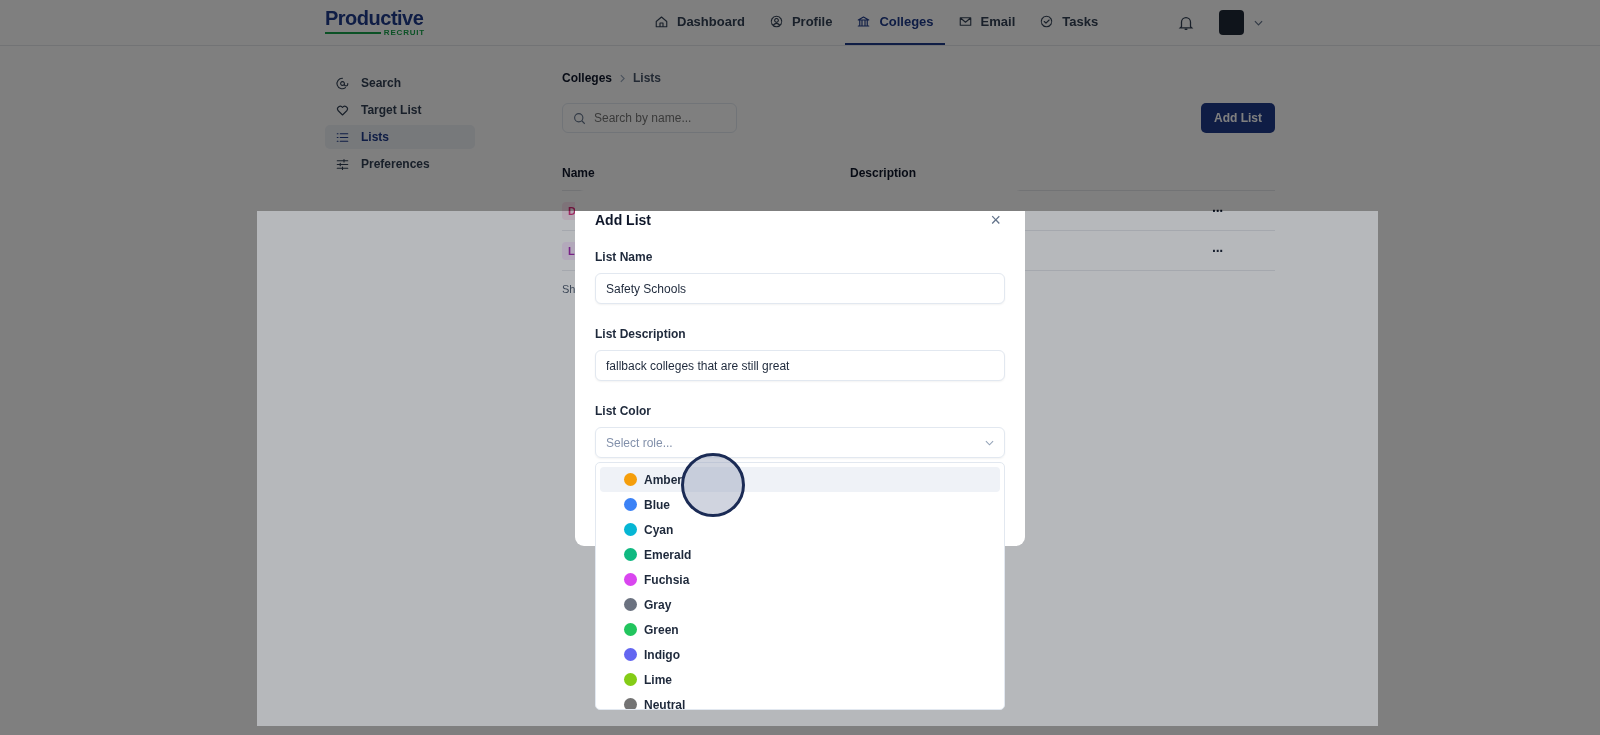  Describe the element at coordinates (800, 22) in the screenshot. I see `nav-tab: Profile` at that location.